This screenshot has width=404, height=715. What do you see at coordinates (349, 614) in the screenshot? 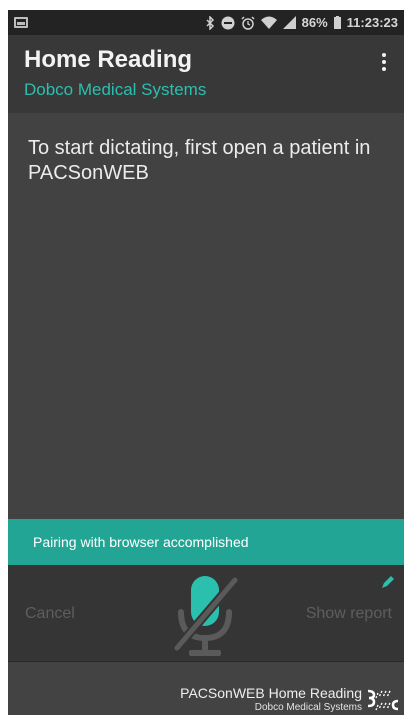
I see `show-report-button: Show report` at bounding box center [349, 614].